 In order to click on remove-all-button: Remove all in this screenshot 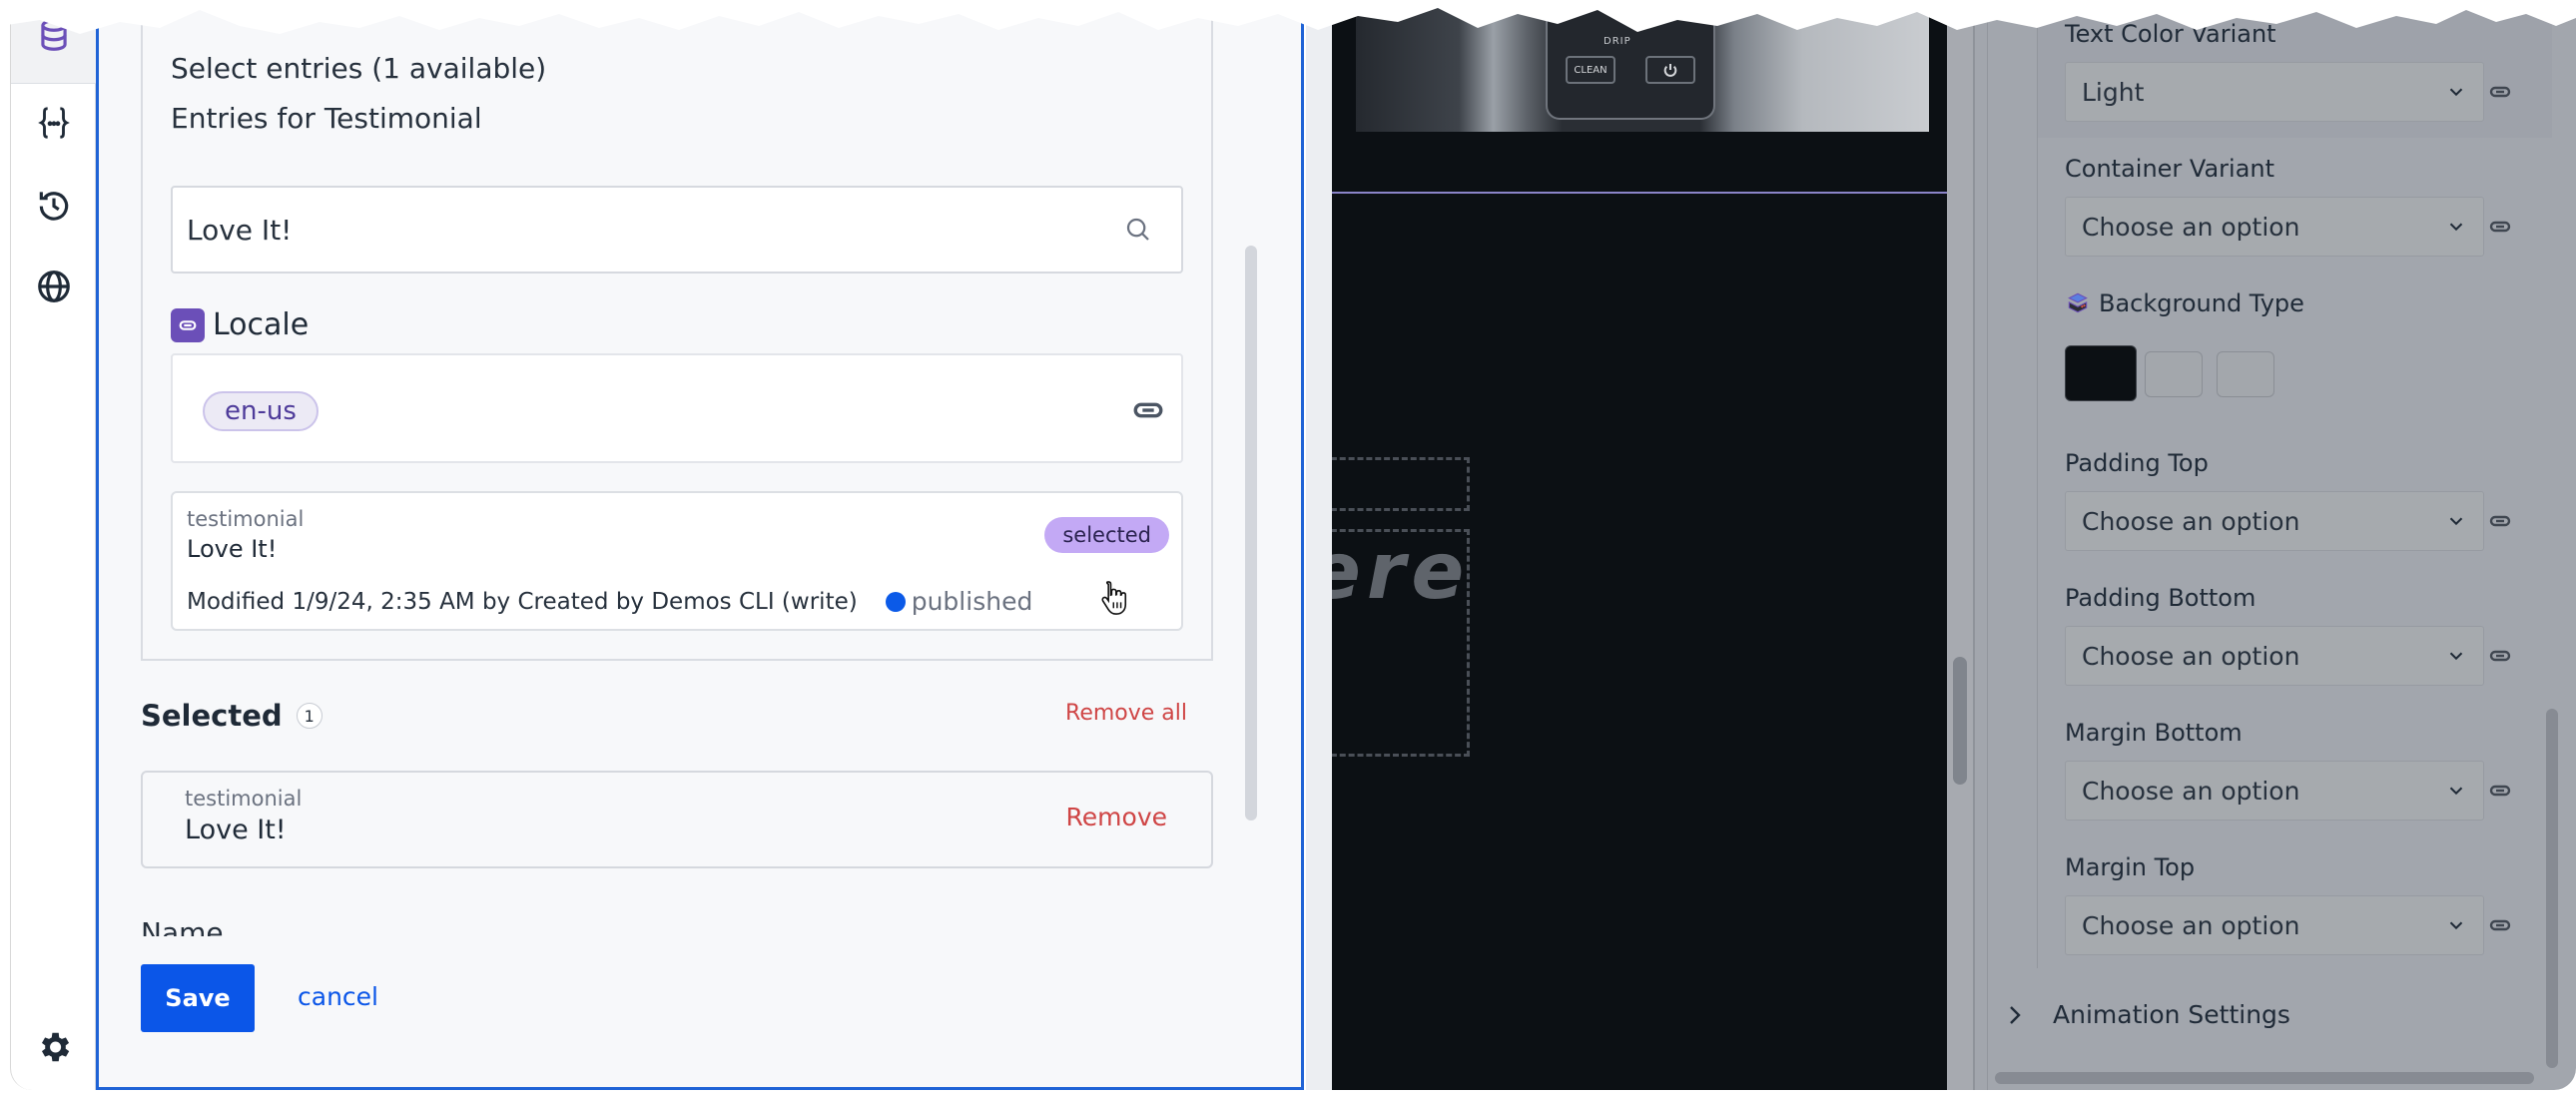, I will do `click(1126, 713)`.